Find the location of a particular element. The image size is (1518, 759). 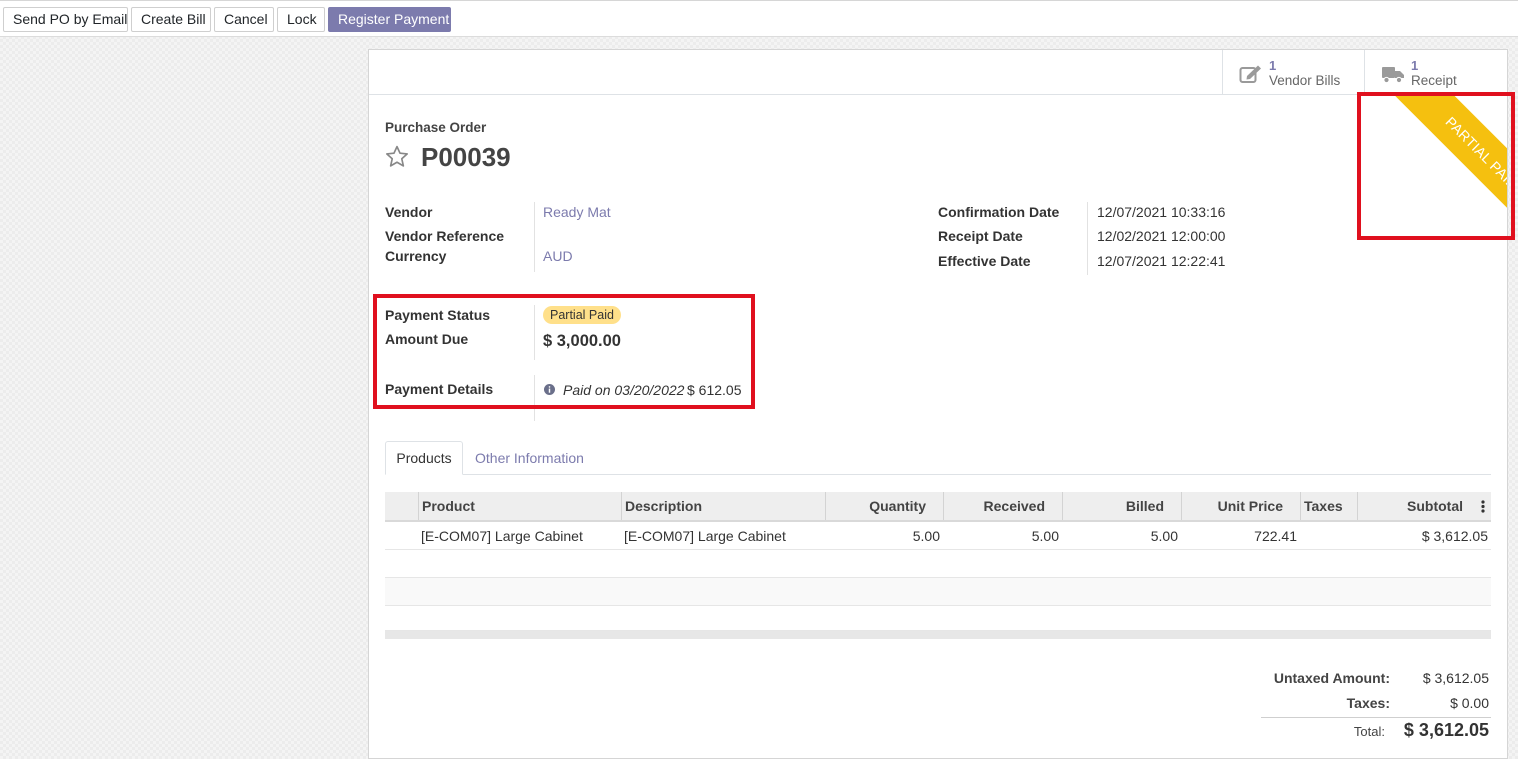

tab-other-information: Other Information is located at coordinates (529, 458).